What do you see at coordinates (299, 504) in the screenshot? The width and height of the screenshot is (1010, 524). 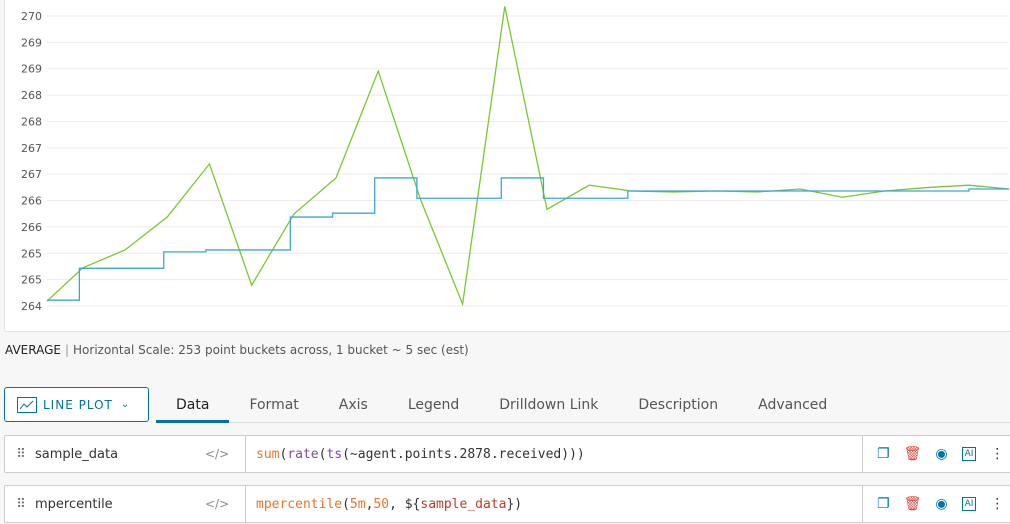 I see `expr-token: mpercentile` at bounding box center [299, 504].